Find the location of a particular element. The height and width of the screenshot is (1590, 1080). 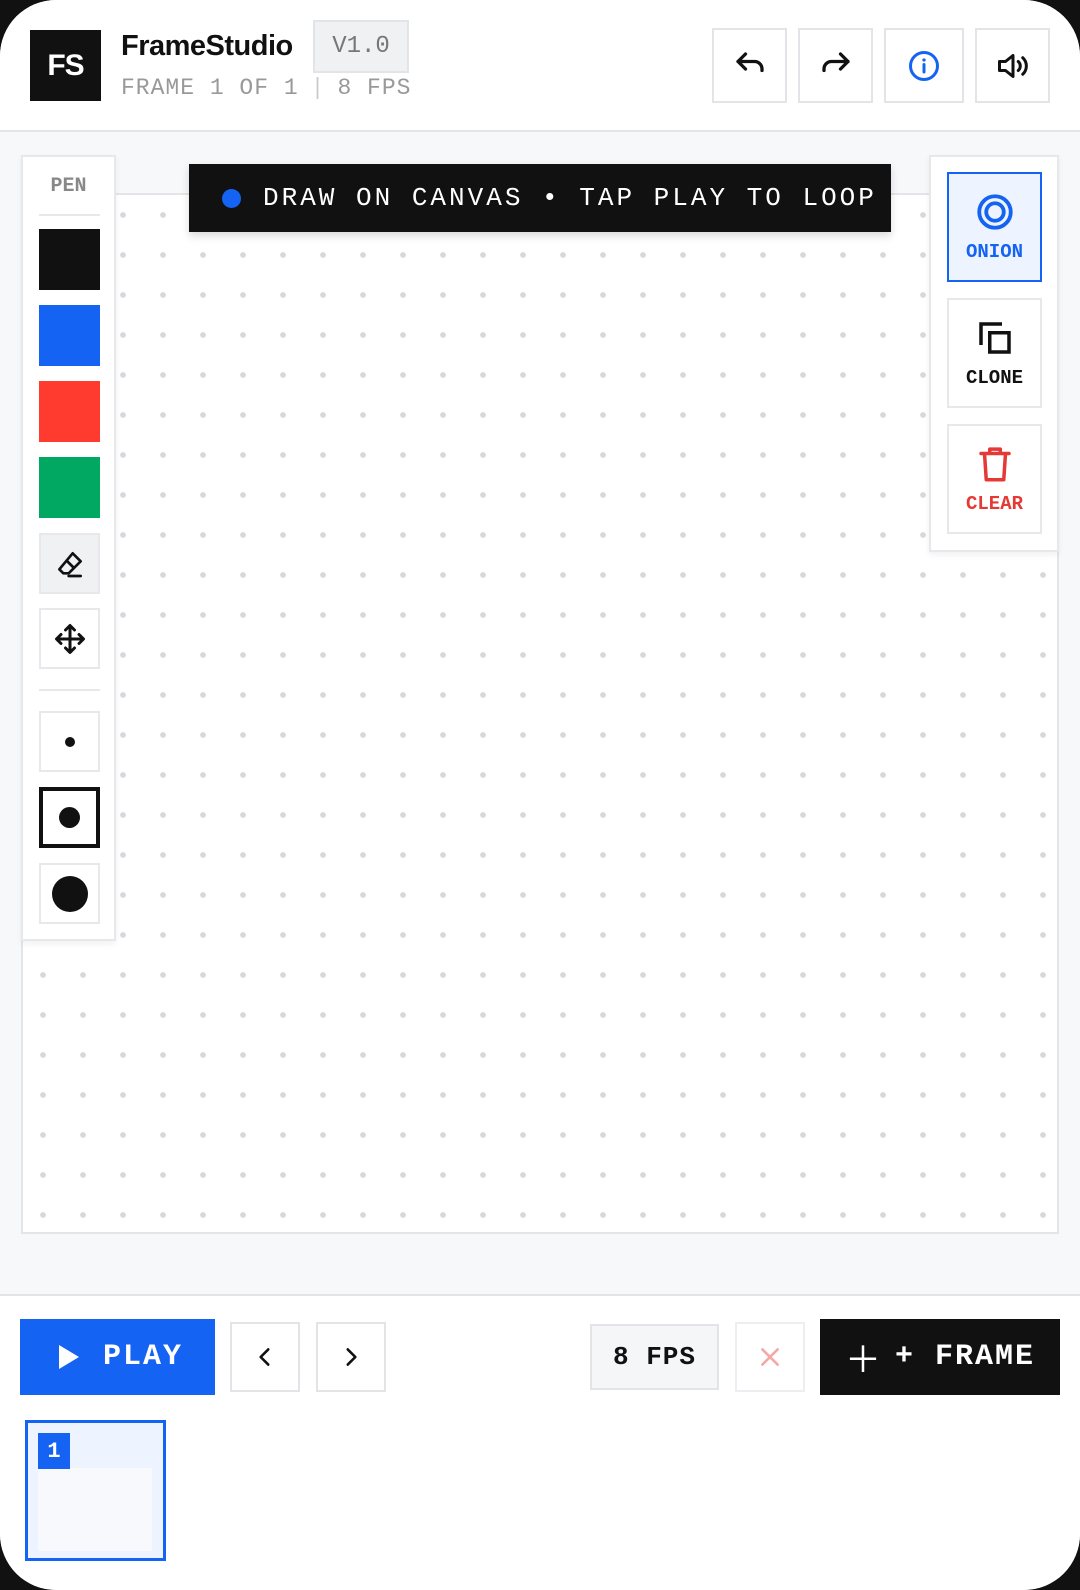

add-frame-button: ＋ + FRAME is located at coordinates (940, 1357).